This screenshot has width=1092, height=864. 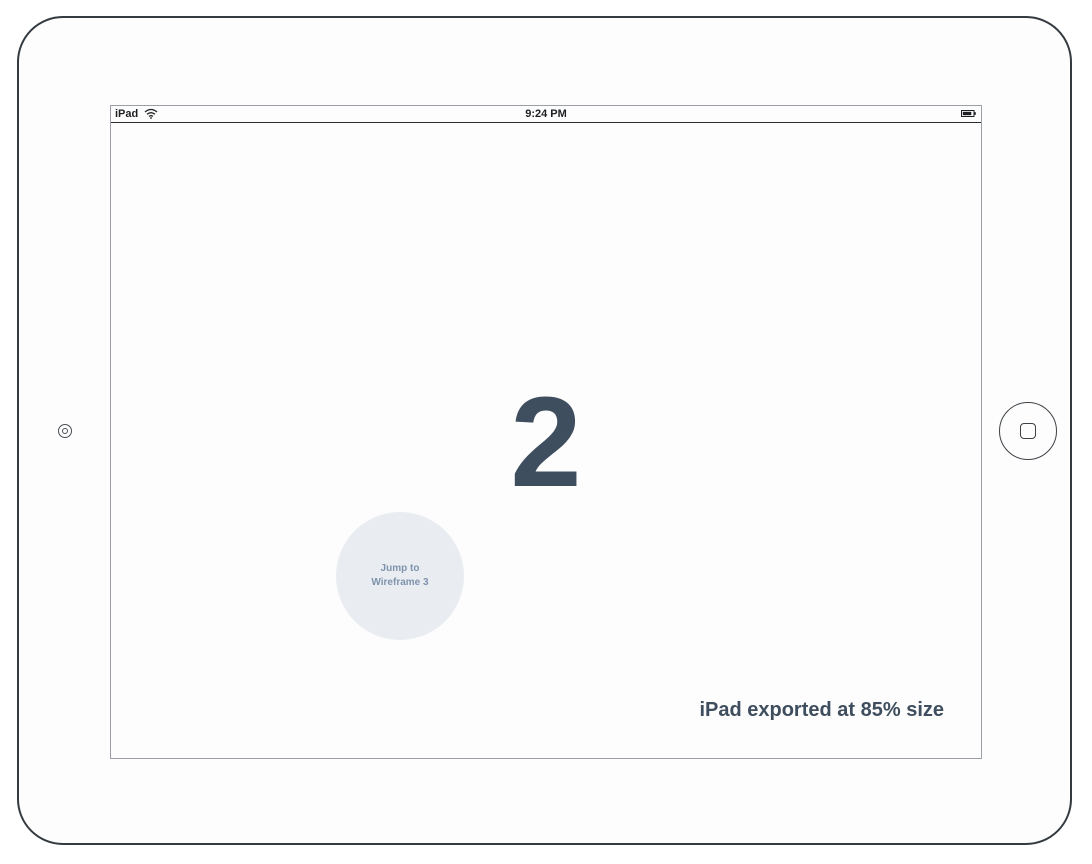 I want to click on status-bar: iPad 9:24 PM, so click(x=546, y=114).